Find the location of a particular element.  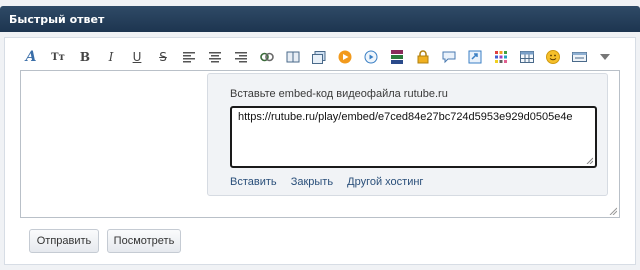

insert-link: Вставить is located at coordinates (253, 182).